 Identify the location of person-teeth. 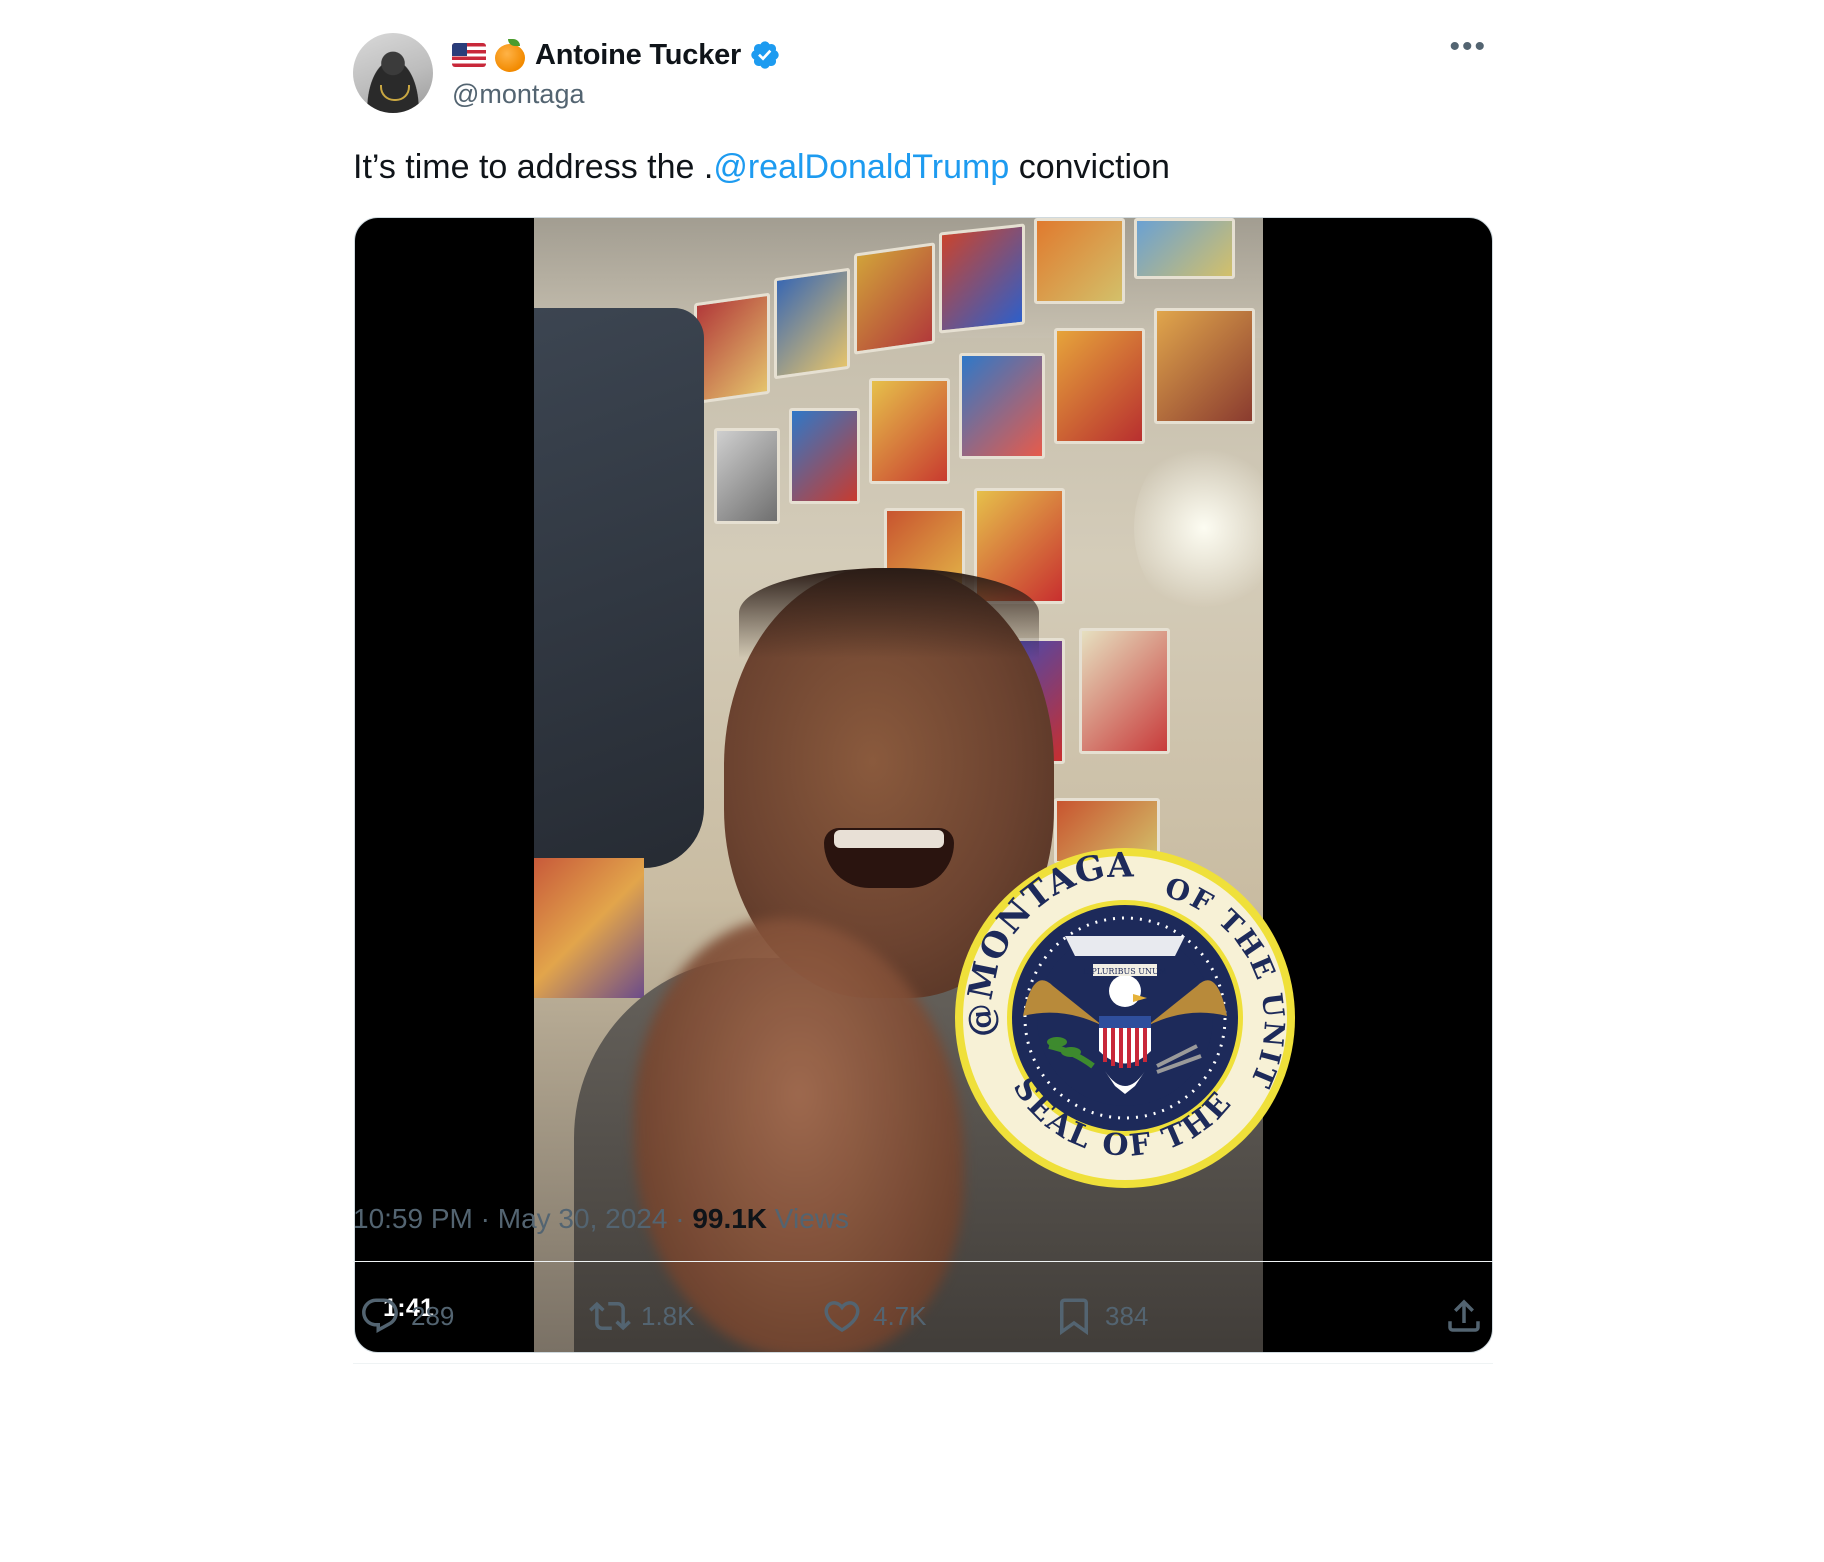
(889, 839).